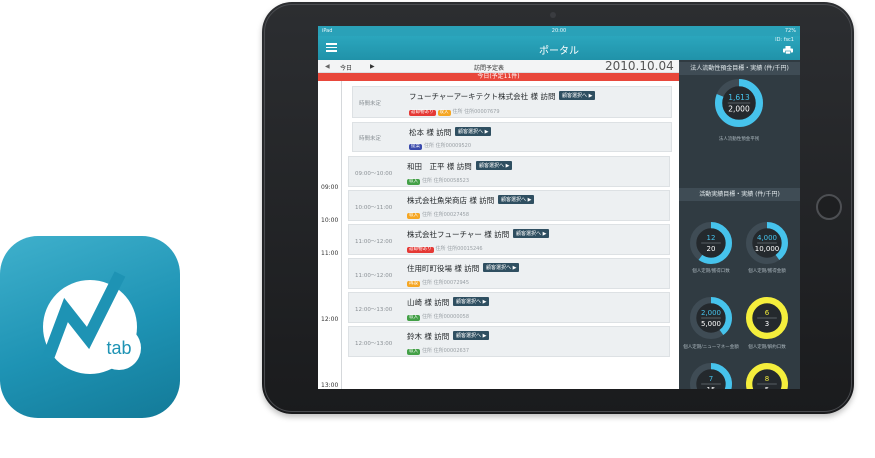 The image size is (875, 458). Describe the element at coordinates (788, 50) in the screenshot. I see `printer-icon` at that location.